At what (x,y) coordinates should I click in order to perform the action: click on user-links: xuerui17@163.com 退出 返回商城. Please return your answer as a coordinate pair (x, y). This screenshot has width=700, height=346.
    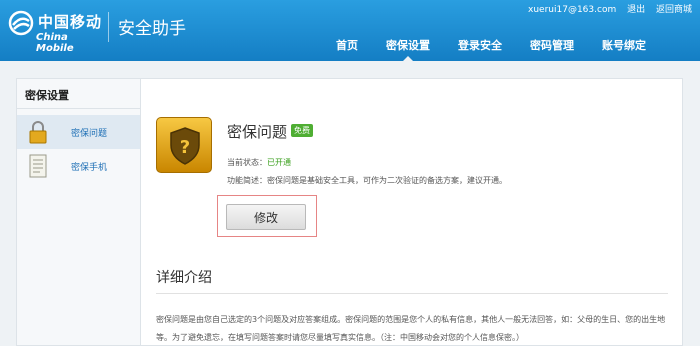
    Looking at the image, I should click on (606, 8).